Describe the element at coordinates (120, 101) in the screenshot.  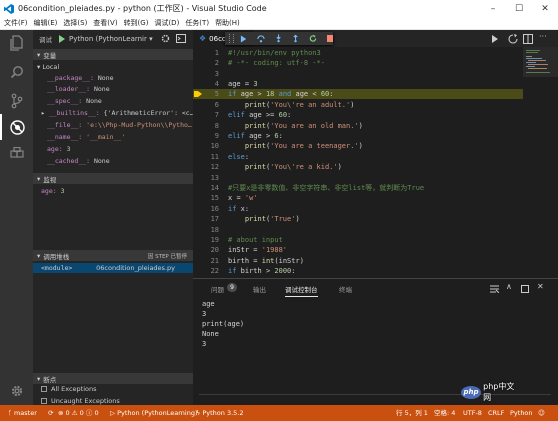
I see `variable-row: __spec__: None` at that location.